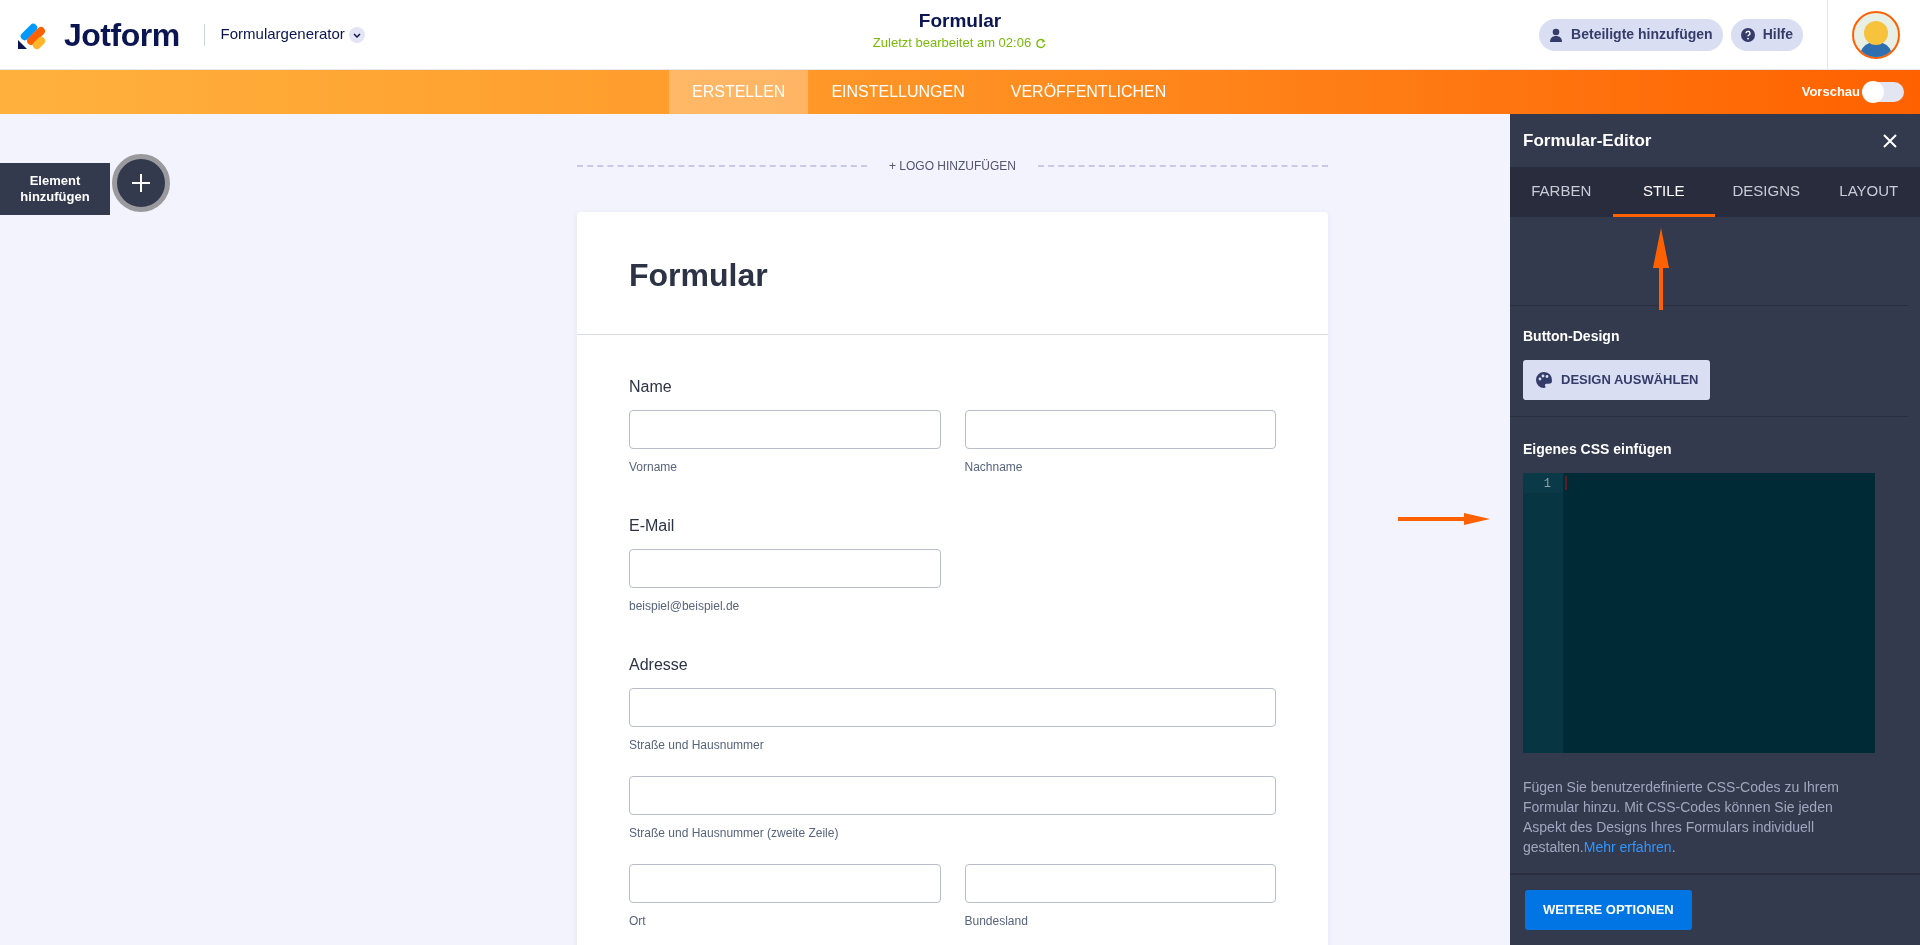  What do you see at coordinates (1747, 34) in the screenshot?
I see `help-icon` at bounding box center [1747, 34].